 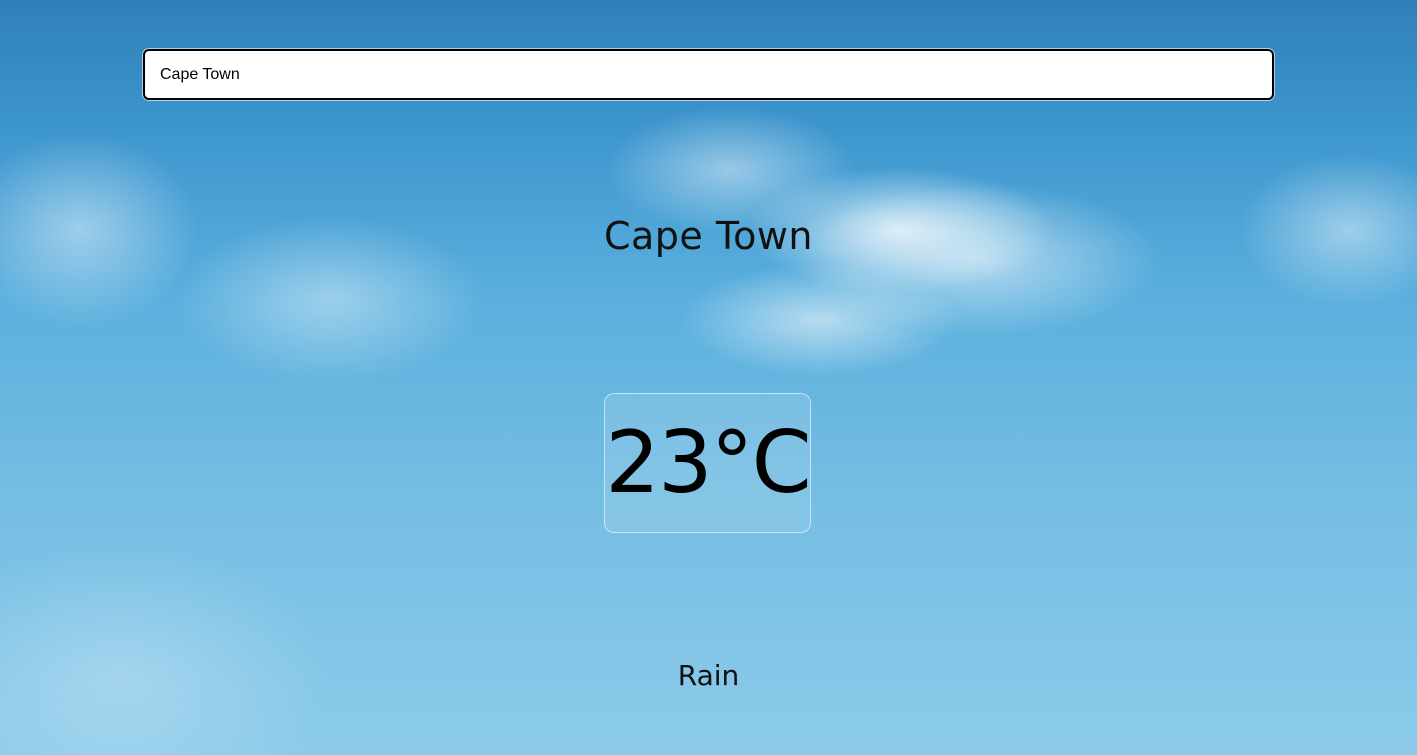 What do you see at coordinates (708, 236) in the screenshot?
I see `city-name: Cape Town` at bounding box center [708, 236].